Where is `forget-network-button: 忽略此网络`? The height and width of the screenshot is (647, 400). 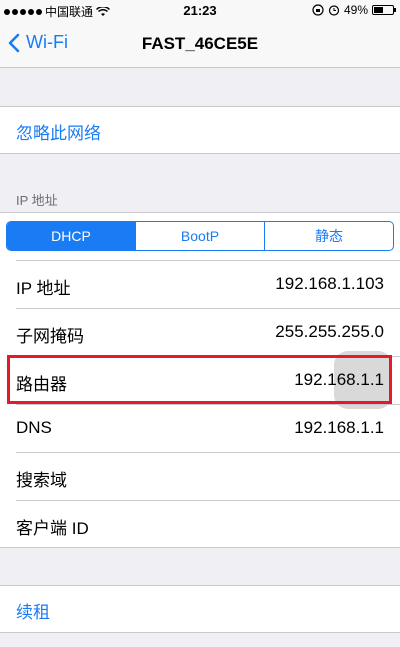
forget-network-button: 忽略此网络 is located at coordinates (58, 131).